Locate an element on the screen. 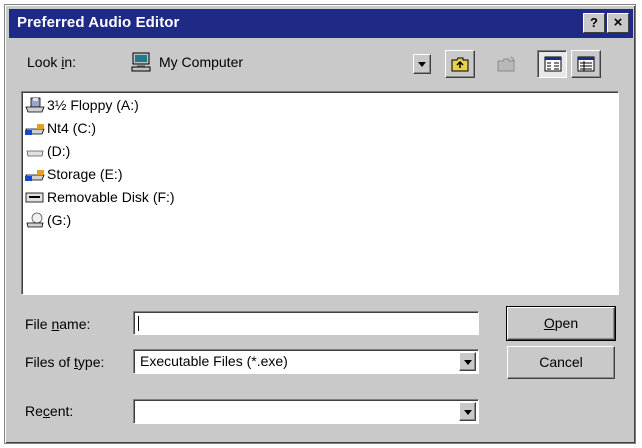 The height and width of the screenshot is (448, 642). recent-label: Recent: is located at coordinates (49, 411).